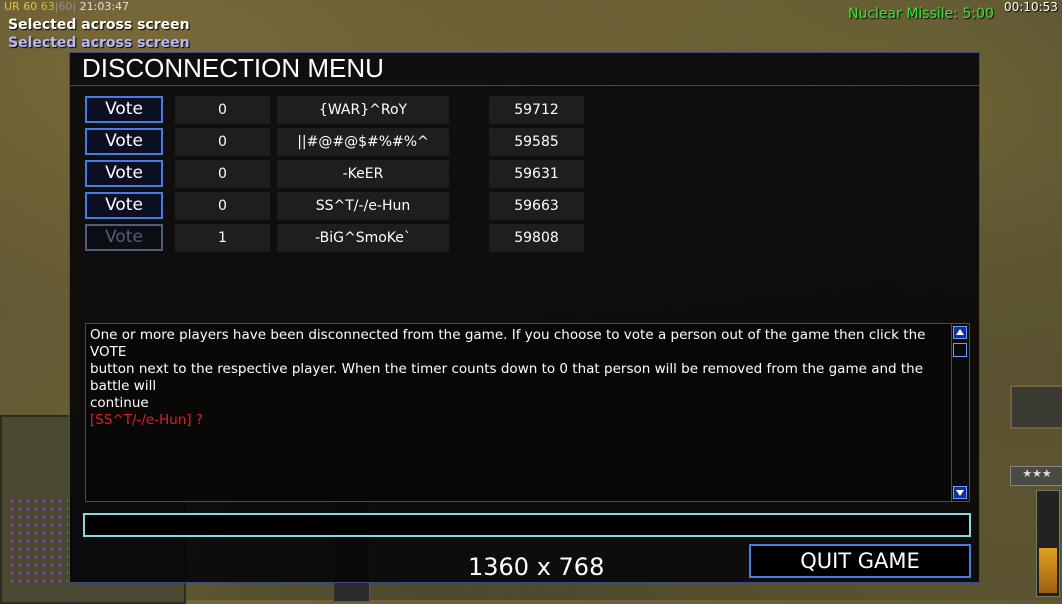  Describe the element at coordinates (860, 561) in the screenshot. I see `quit-game-button: QUIT GAME` at that location.